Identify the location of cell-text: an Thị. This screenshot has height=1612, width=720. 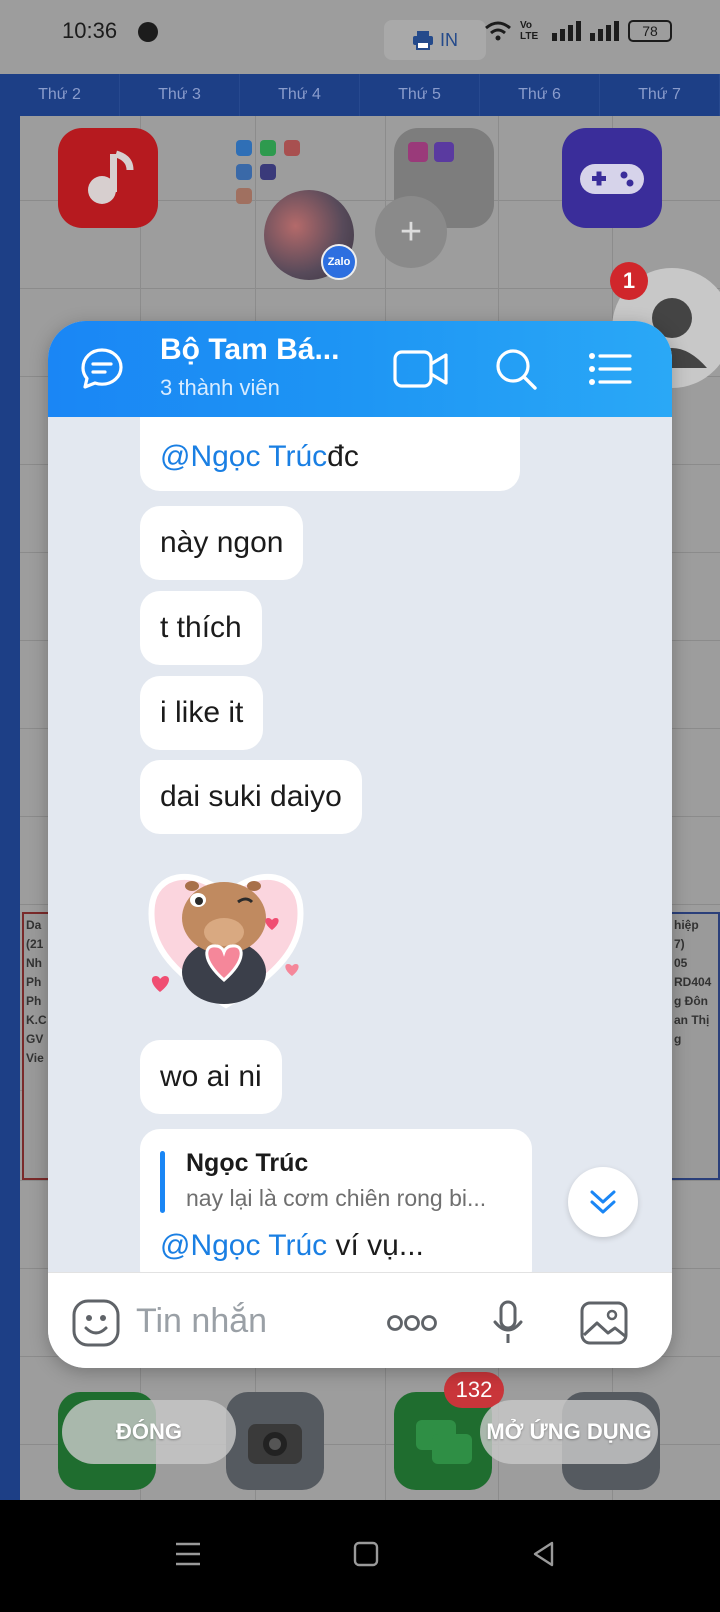
(692, 1020).